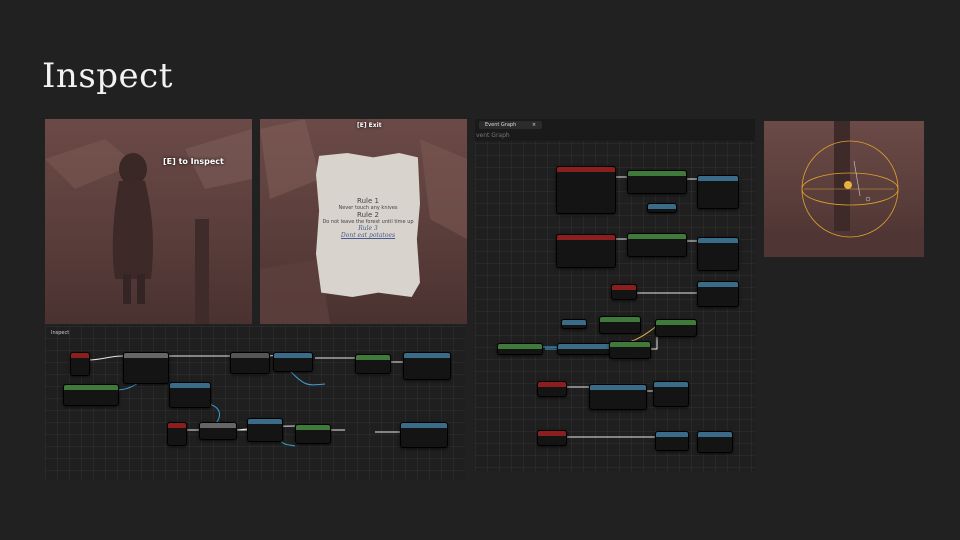  What do you see at coordinates (718, 294) in the screenshot?
I see `function-node-e` at bounding box center [718, 294].